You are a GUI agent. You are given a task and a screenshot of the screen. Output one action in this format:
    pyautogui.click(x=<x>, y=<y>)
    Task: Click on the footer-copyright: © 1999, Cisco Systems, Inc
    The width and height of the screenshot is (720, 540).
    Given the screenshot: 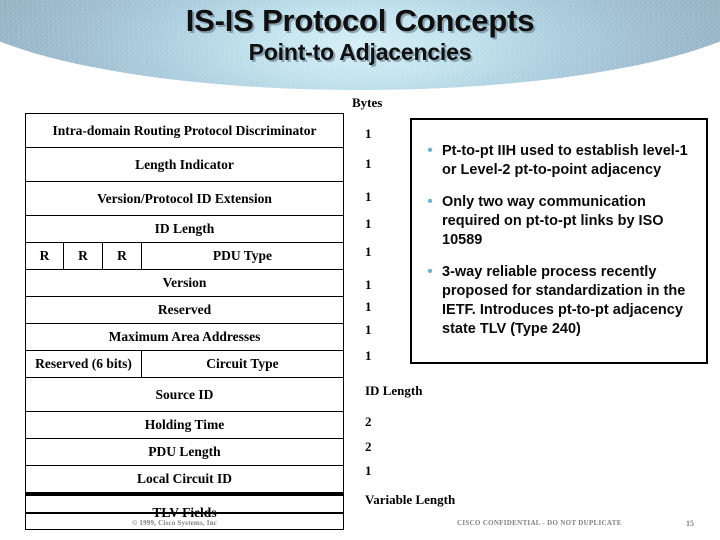 What is the action you would take?
    pyautogui.click(x=175, y=523)
    